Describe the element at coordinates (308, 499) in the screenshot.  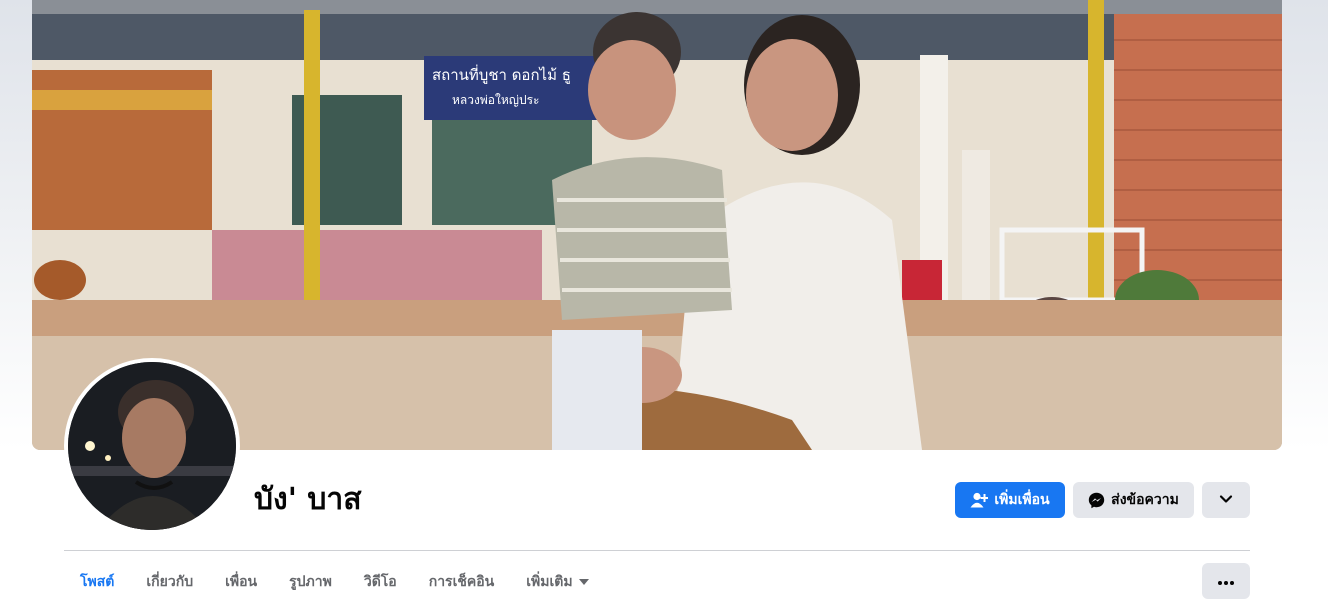
I see `profile-name: บัง' บาส` at that location.